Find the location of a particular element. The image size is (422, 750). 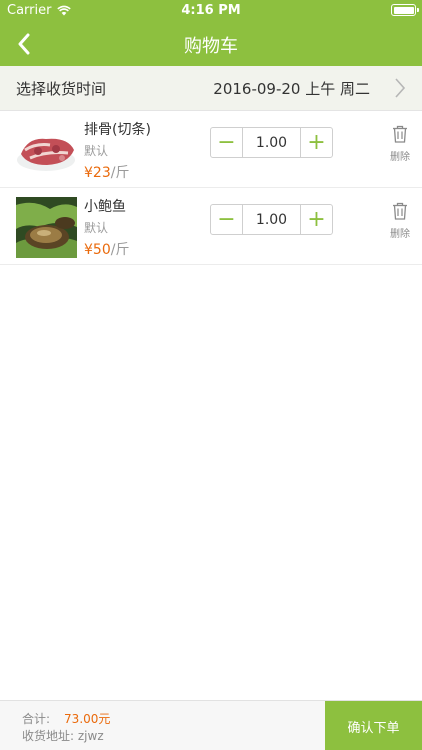

delivery-time-row: 选择收货时间 2016-09-20 上午 周二 is located at coordinates (211, 88).